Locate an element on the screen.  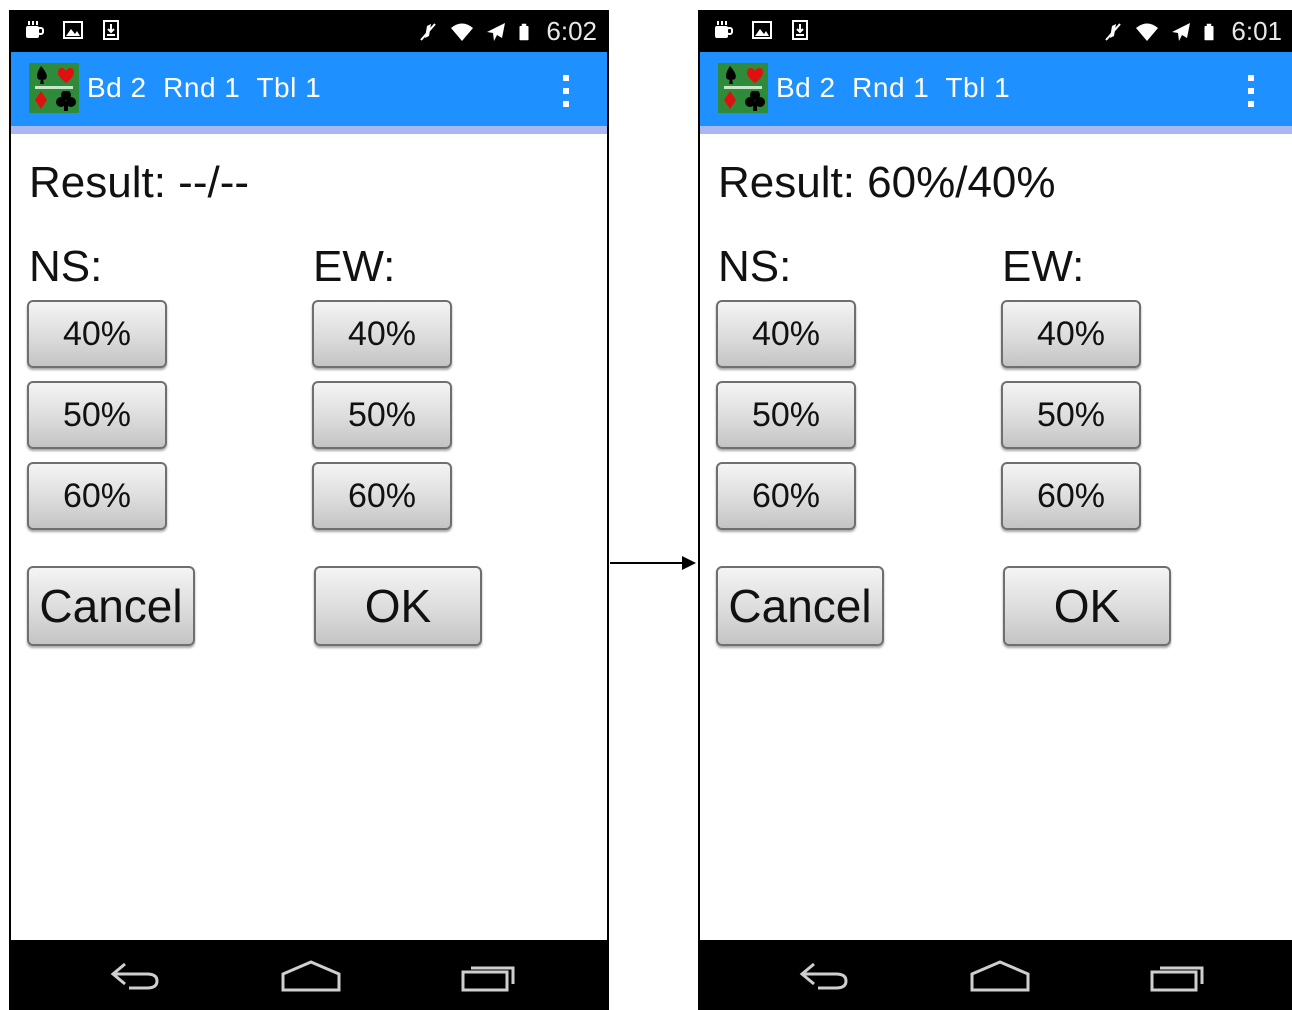
transition-arrow is located at coordinates (653, 563).